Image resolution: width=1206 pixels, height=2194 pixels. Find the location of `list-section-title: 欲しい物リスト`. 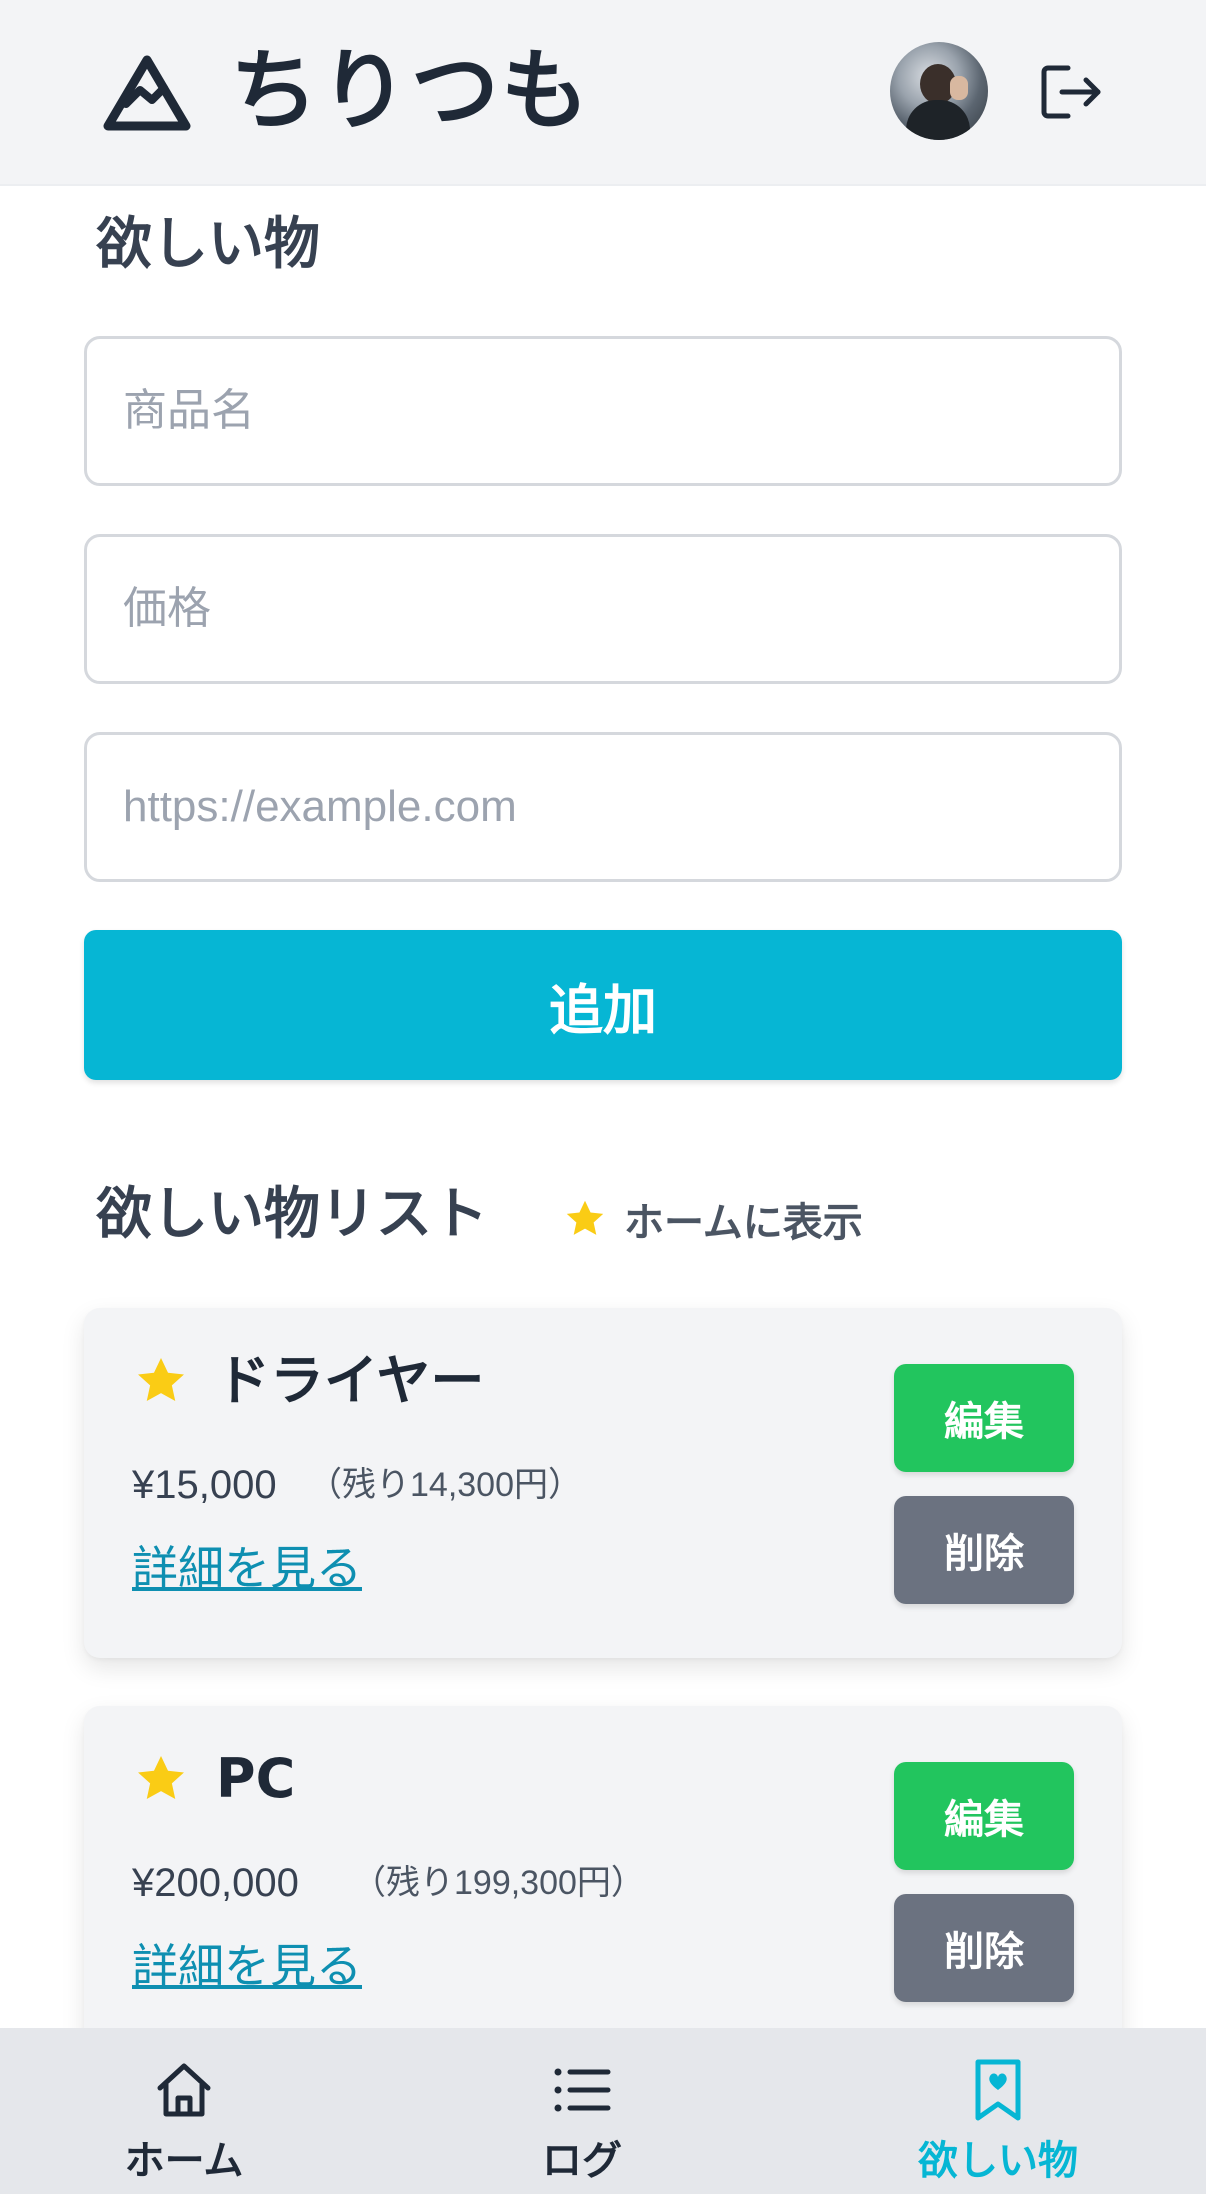

list-section-title: 欲しい物リスト is located at coordinates (292, 1214).